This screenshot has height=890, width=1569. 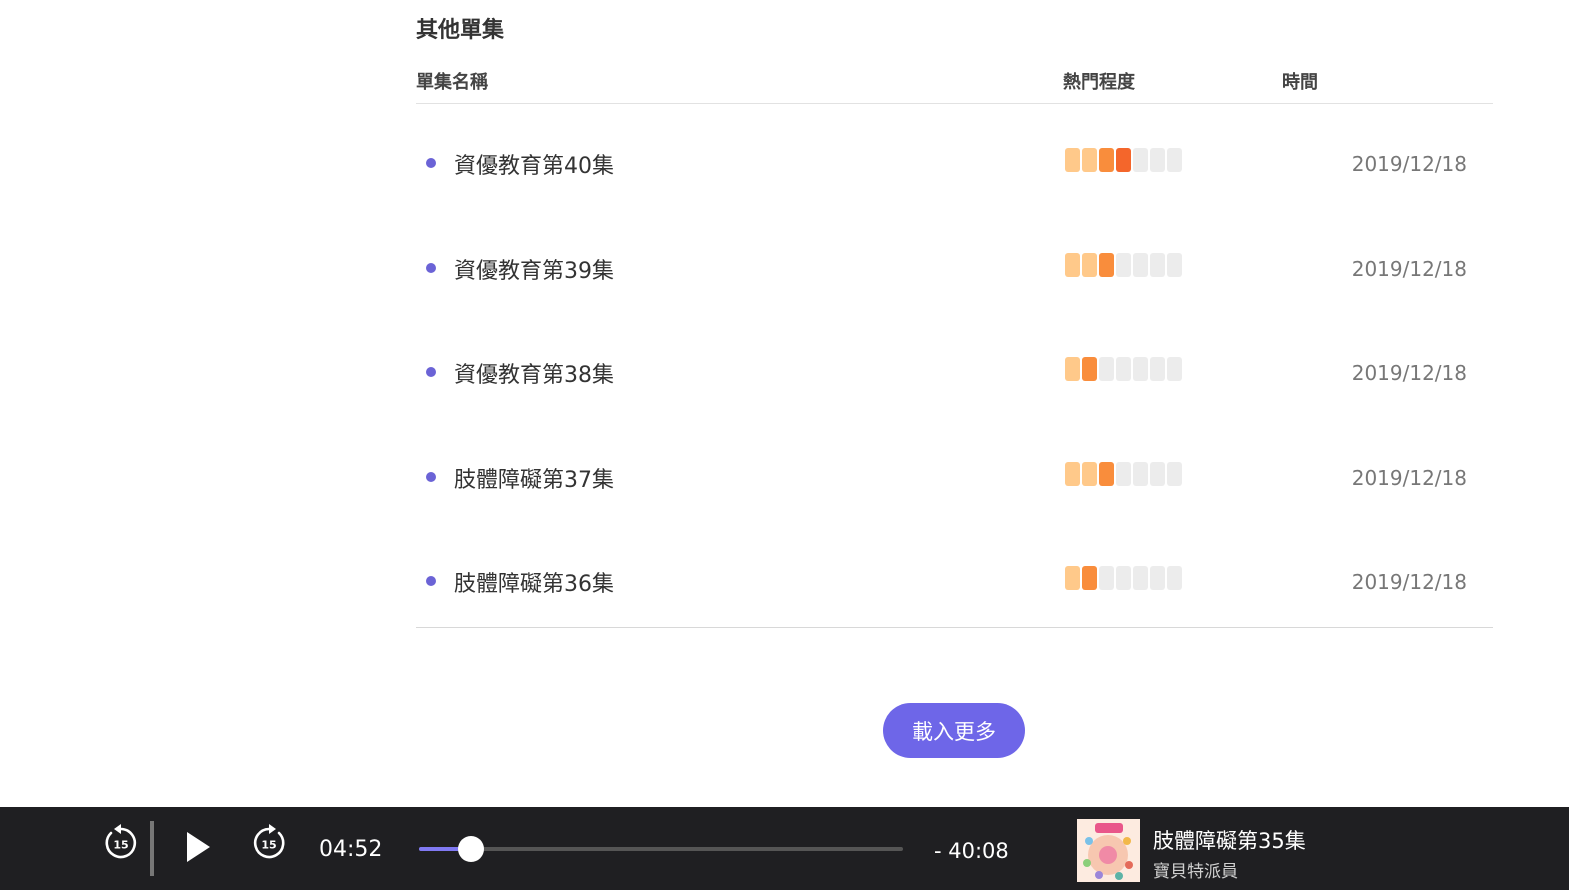 I want to click on column-header-name: 單集名稱, so click(x=452, y=82).